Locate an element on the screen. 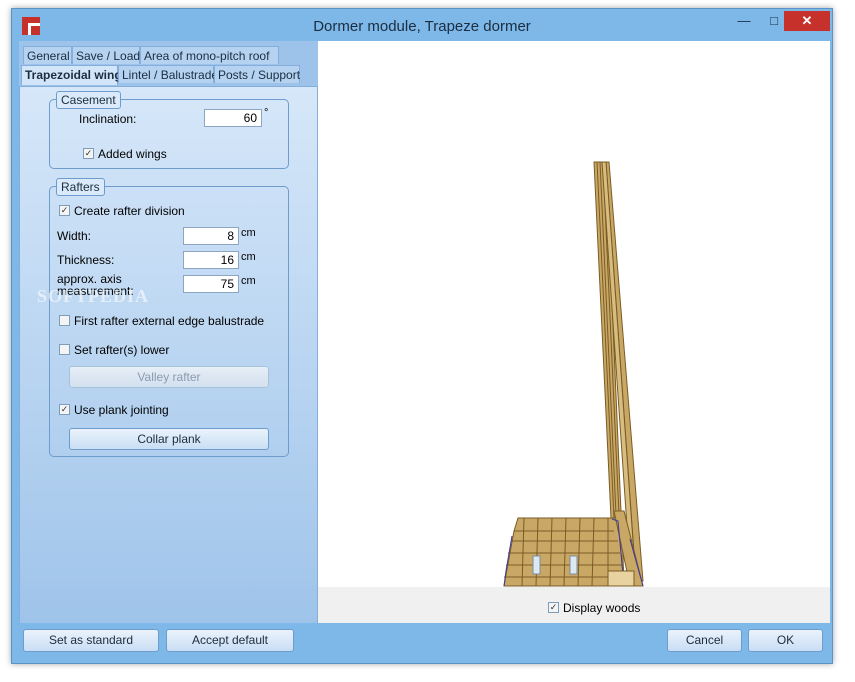  casement-group: Casement Inclination: 60 ° ✓ Added wings is located at coordinates (169, 130).